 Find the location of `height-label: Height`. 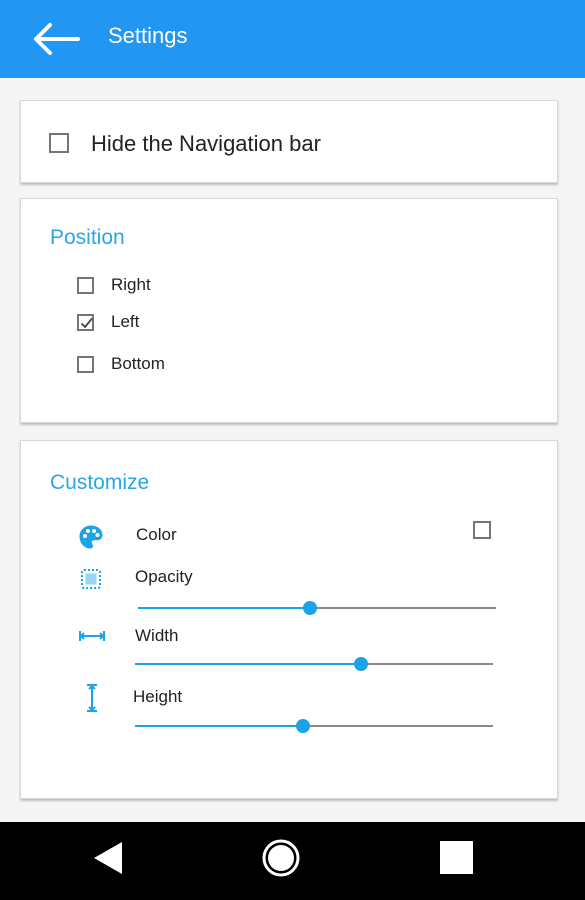

height-label: Height is located at coordinates (158, 696).